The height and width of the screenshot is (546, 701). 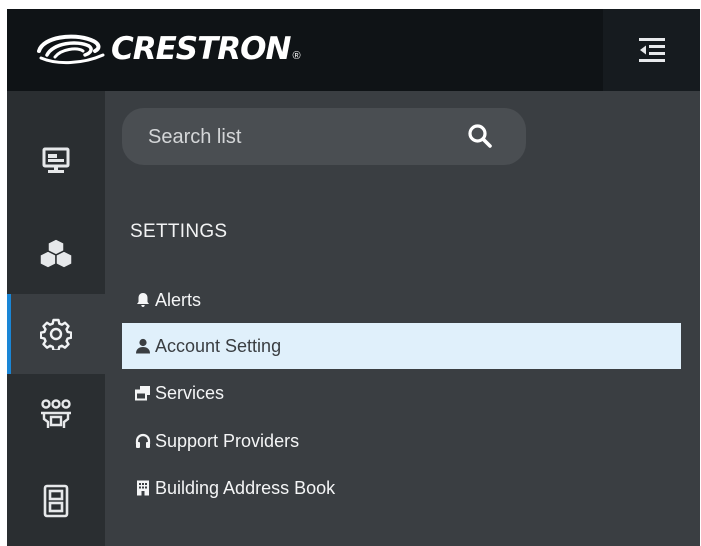 What do you see at coordinates (245, 487) in the screenshot?
I see `list-item-label: Building Address Book` at bounding box center [245, 487].